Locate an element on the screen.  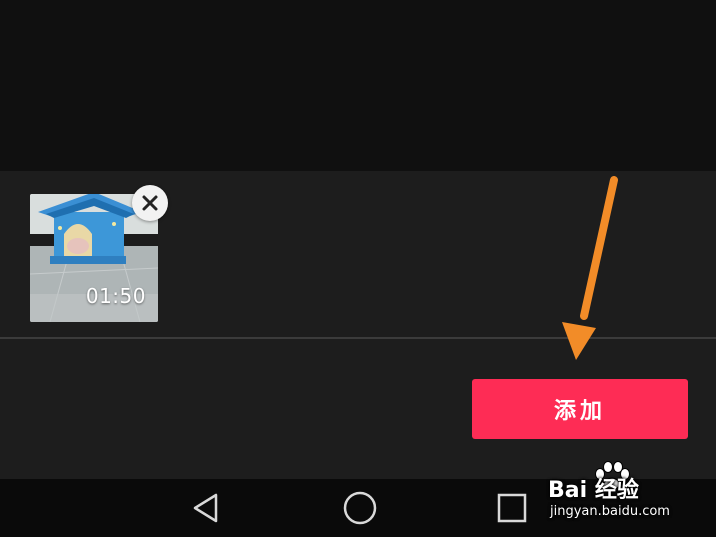
baidu-jingyan-watermark: Bai 经验 jingyan.baidu.com is located at coordinates (628, 493).